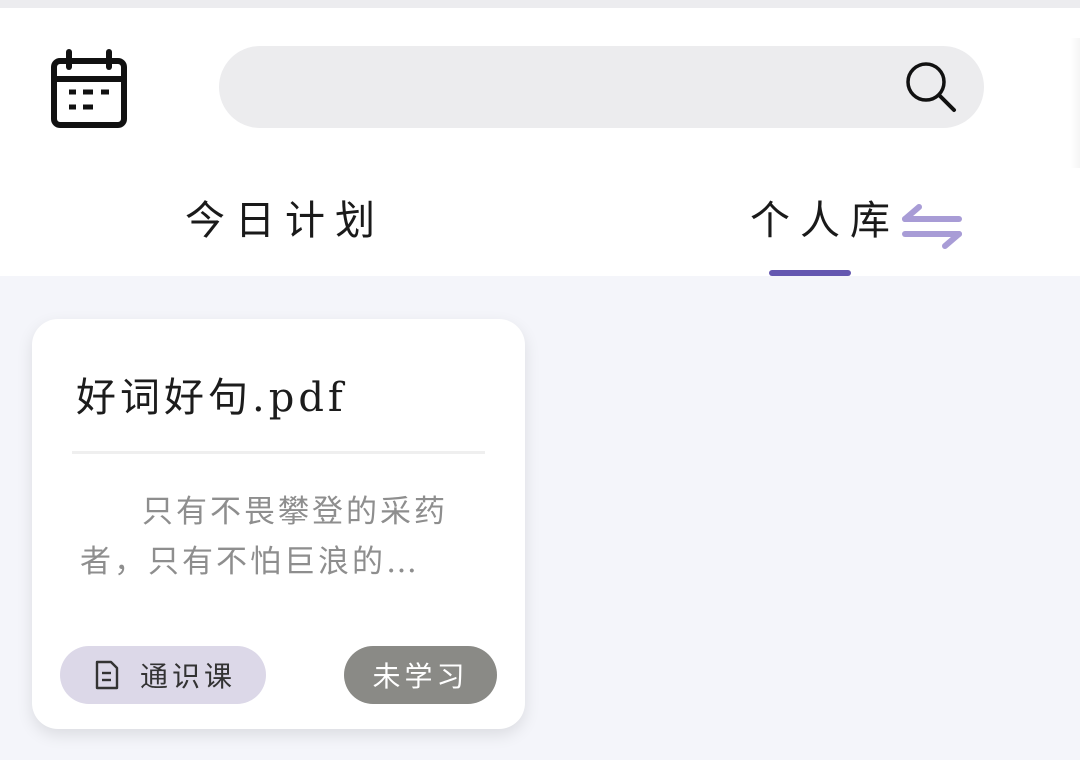 Image resolution: width=1080 pixels, height=760 pixels. What do you see at coordinates (211, 398) in the screenshot?
I see `document-title: 好词好句.pdf` at bounding box center [211, 398].